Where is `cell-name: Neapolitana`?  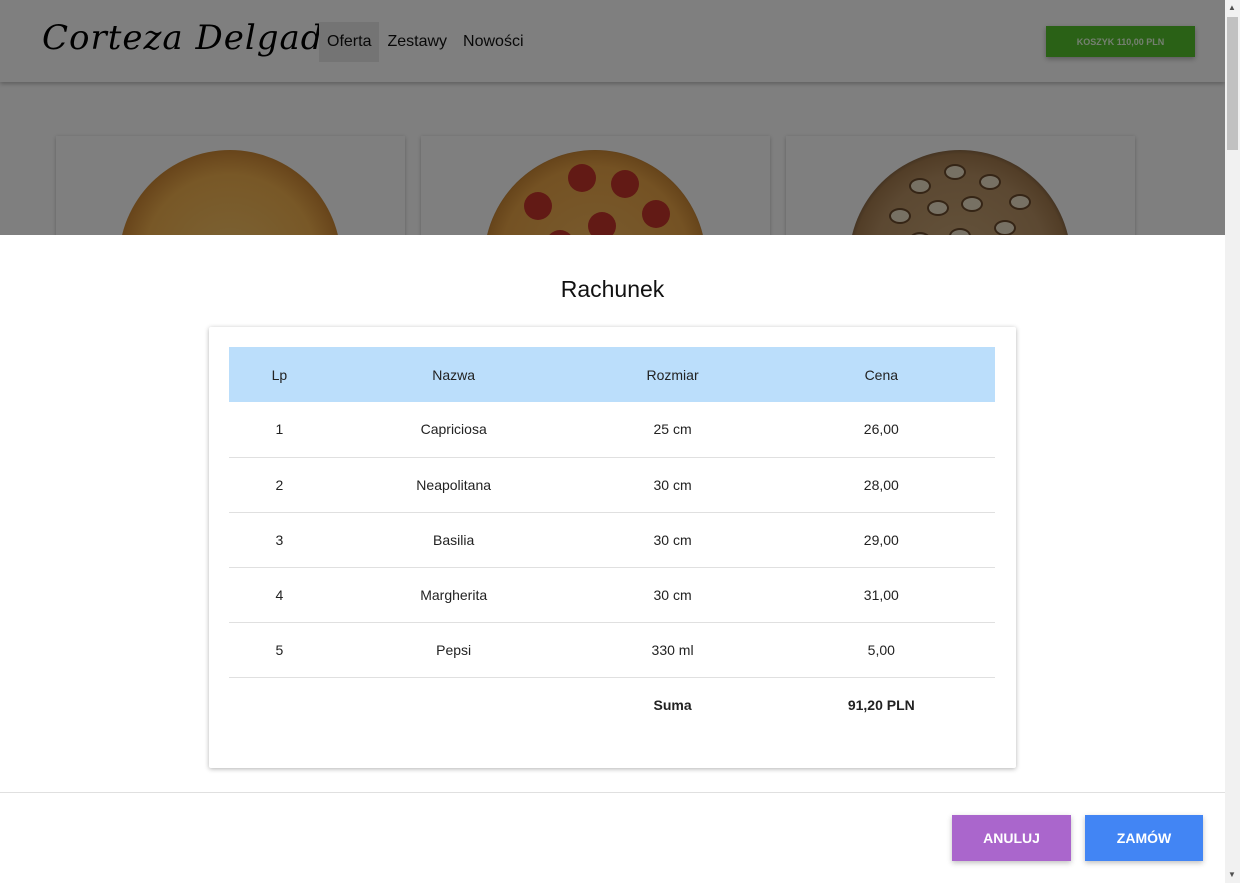 cell-name: Neapolitana is located at coordinates (454, 484).